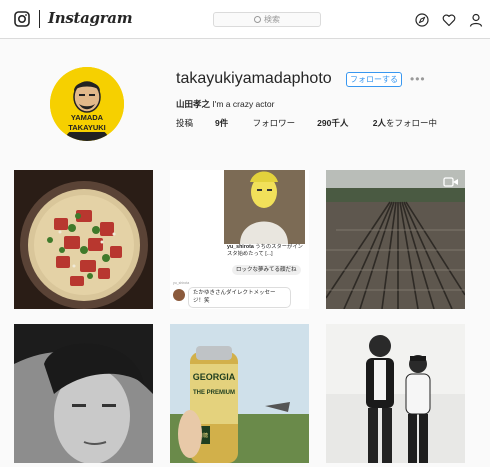 This screenshot has height=467, width=490. I want to click on railway-photo, so click(395, 239).